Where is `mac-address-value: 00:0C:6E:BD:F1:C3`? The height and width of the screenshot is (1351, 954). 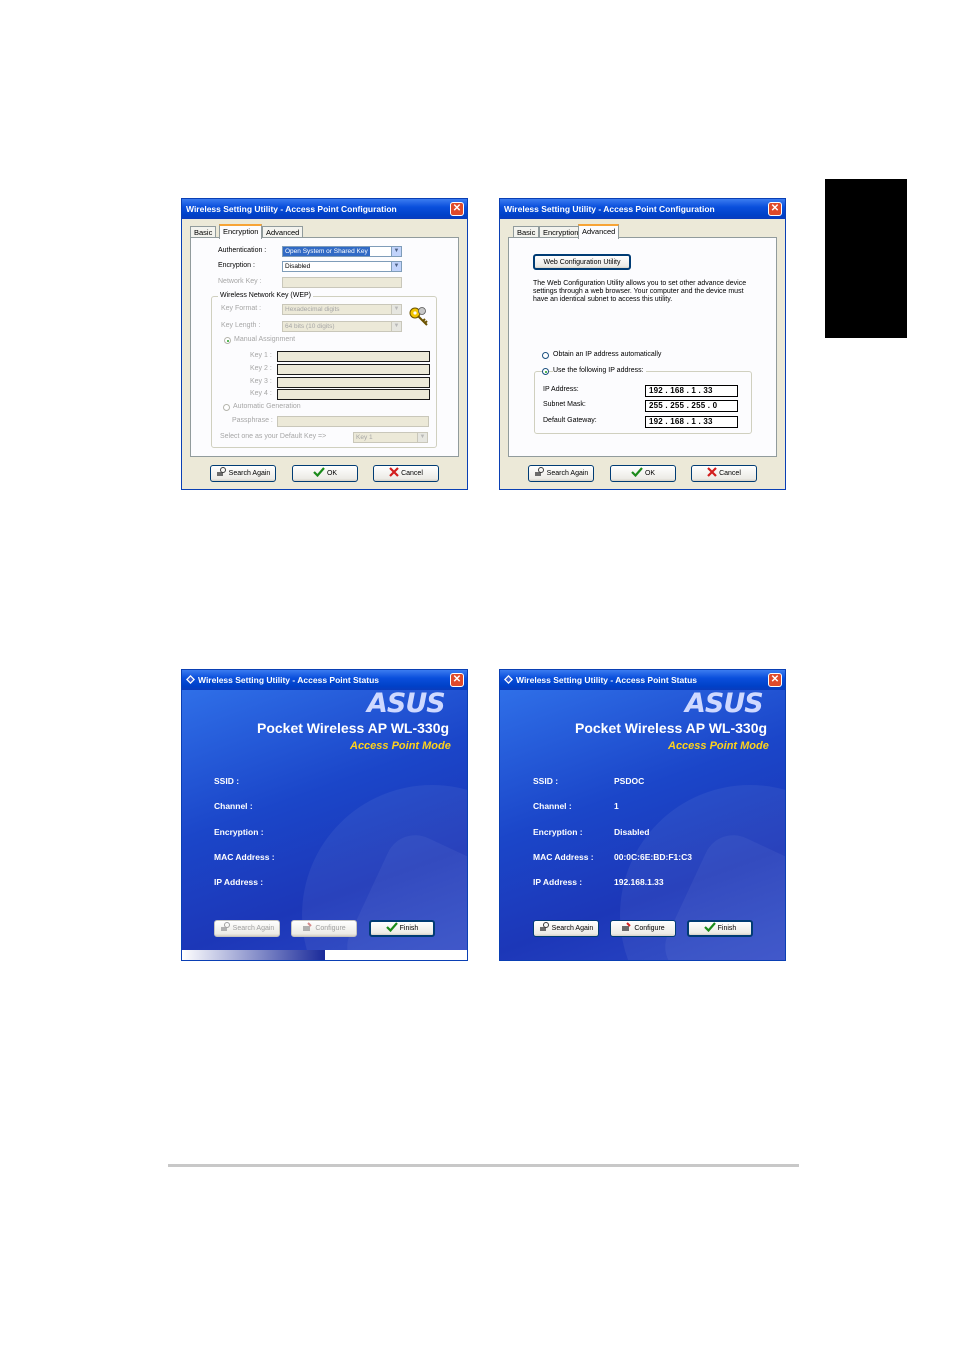 mac-address-value: 00:0C:6E:BD:F1:C3 is located at coordinates (653, 857).